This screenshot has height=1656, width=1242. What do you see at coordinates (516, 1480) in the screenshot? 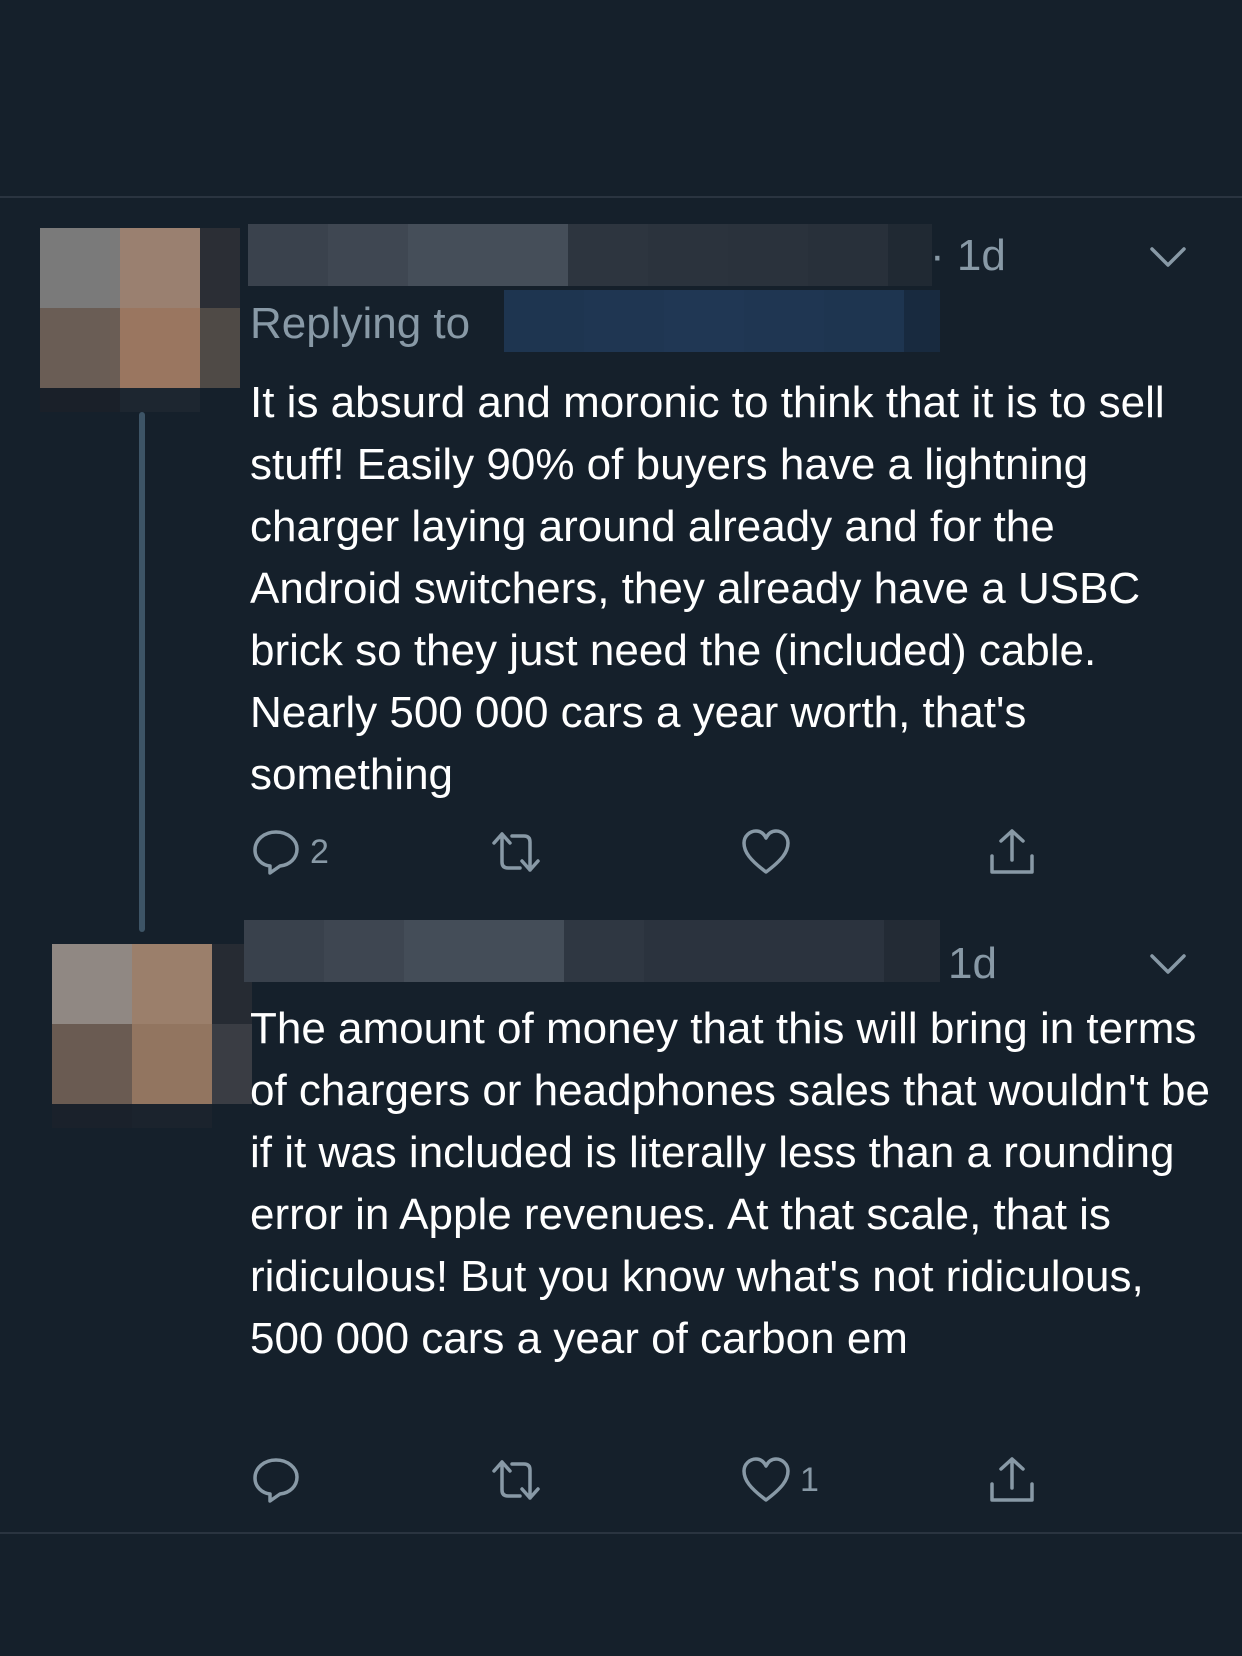
I see `retweet-icon` at bounding box center [516, 1480].